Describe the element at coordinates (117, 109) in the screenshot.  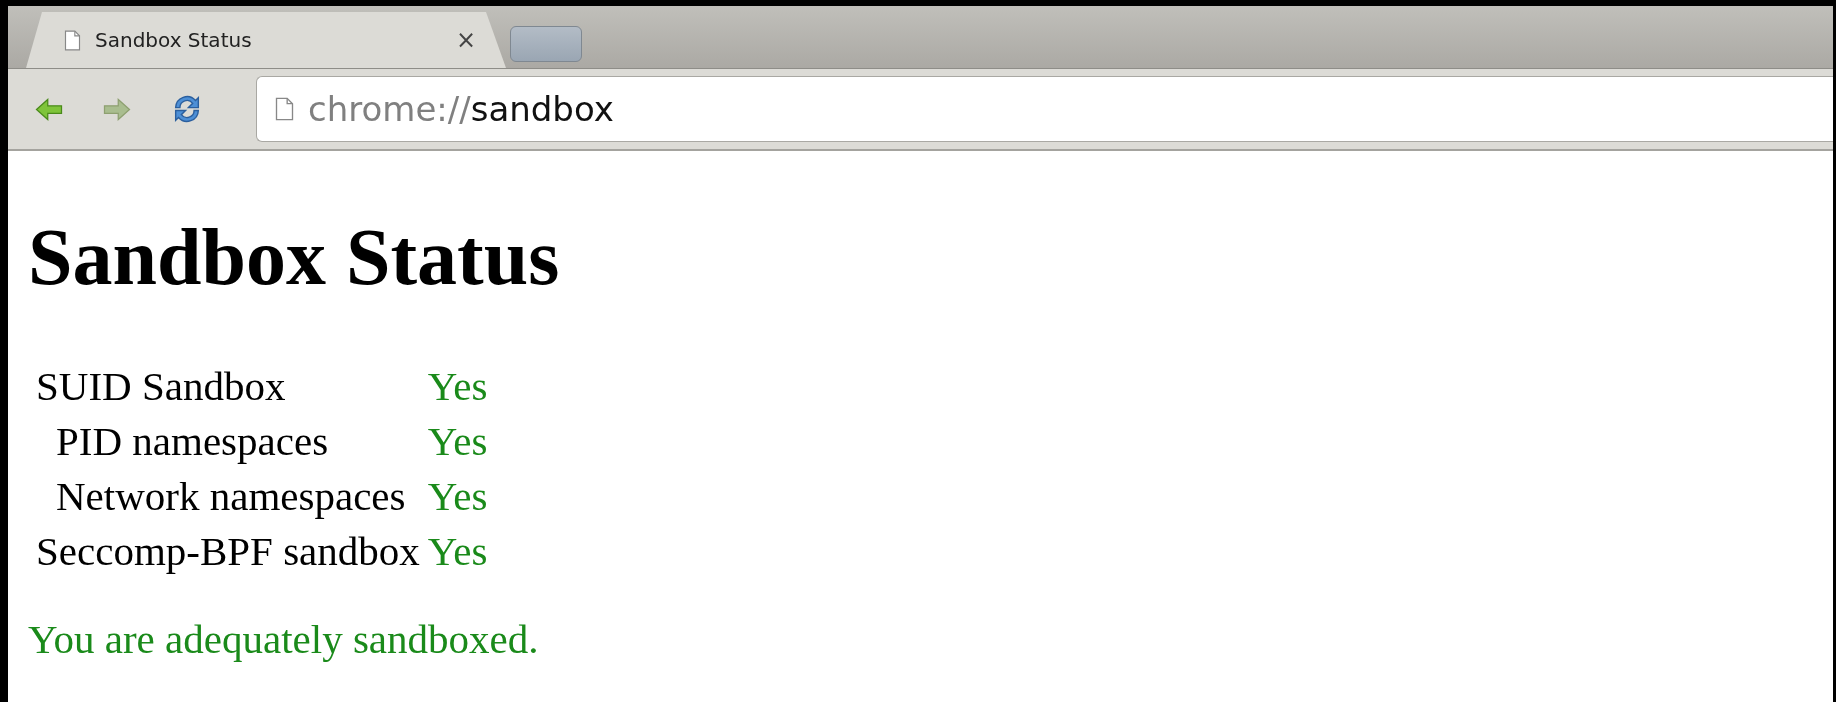
I see `forward-icon` at that location.